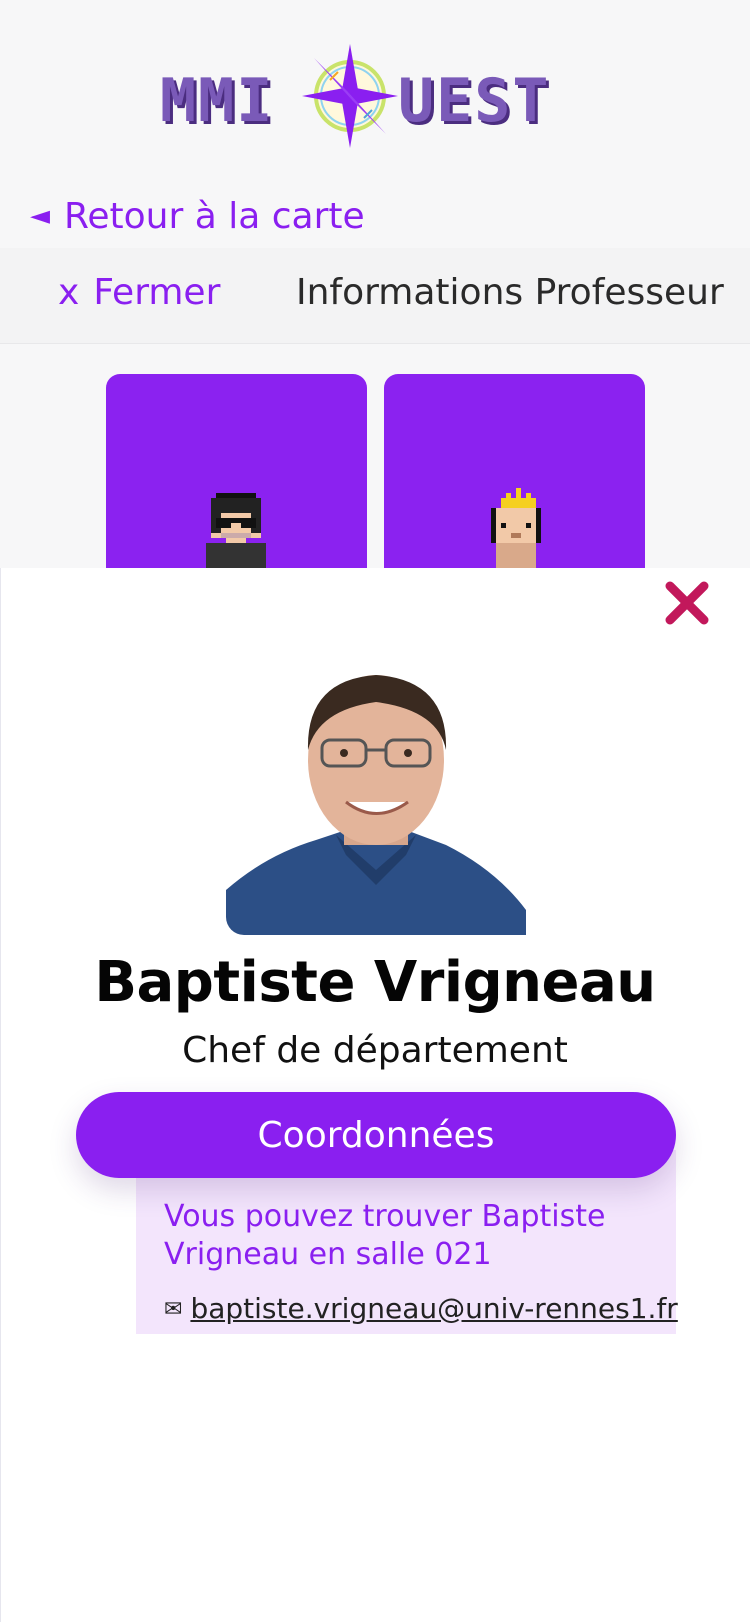 The width and height of the screenshot is (750, 1622). What do you see at coordinates (236, 530) in the screenshot?
I see `pixel-avatar-glasses-icon` at bounding box center [236, 530].